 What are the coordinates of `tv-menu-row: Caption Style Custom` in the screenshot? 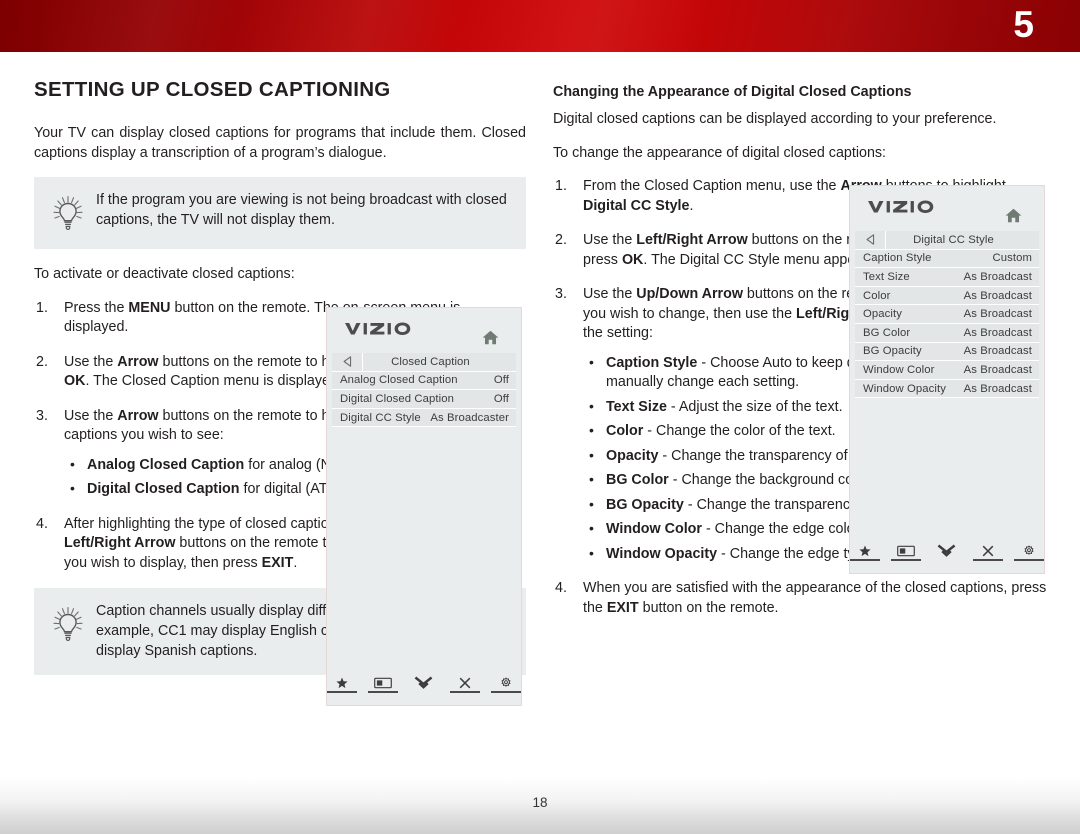 It's located at (947, 259).